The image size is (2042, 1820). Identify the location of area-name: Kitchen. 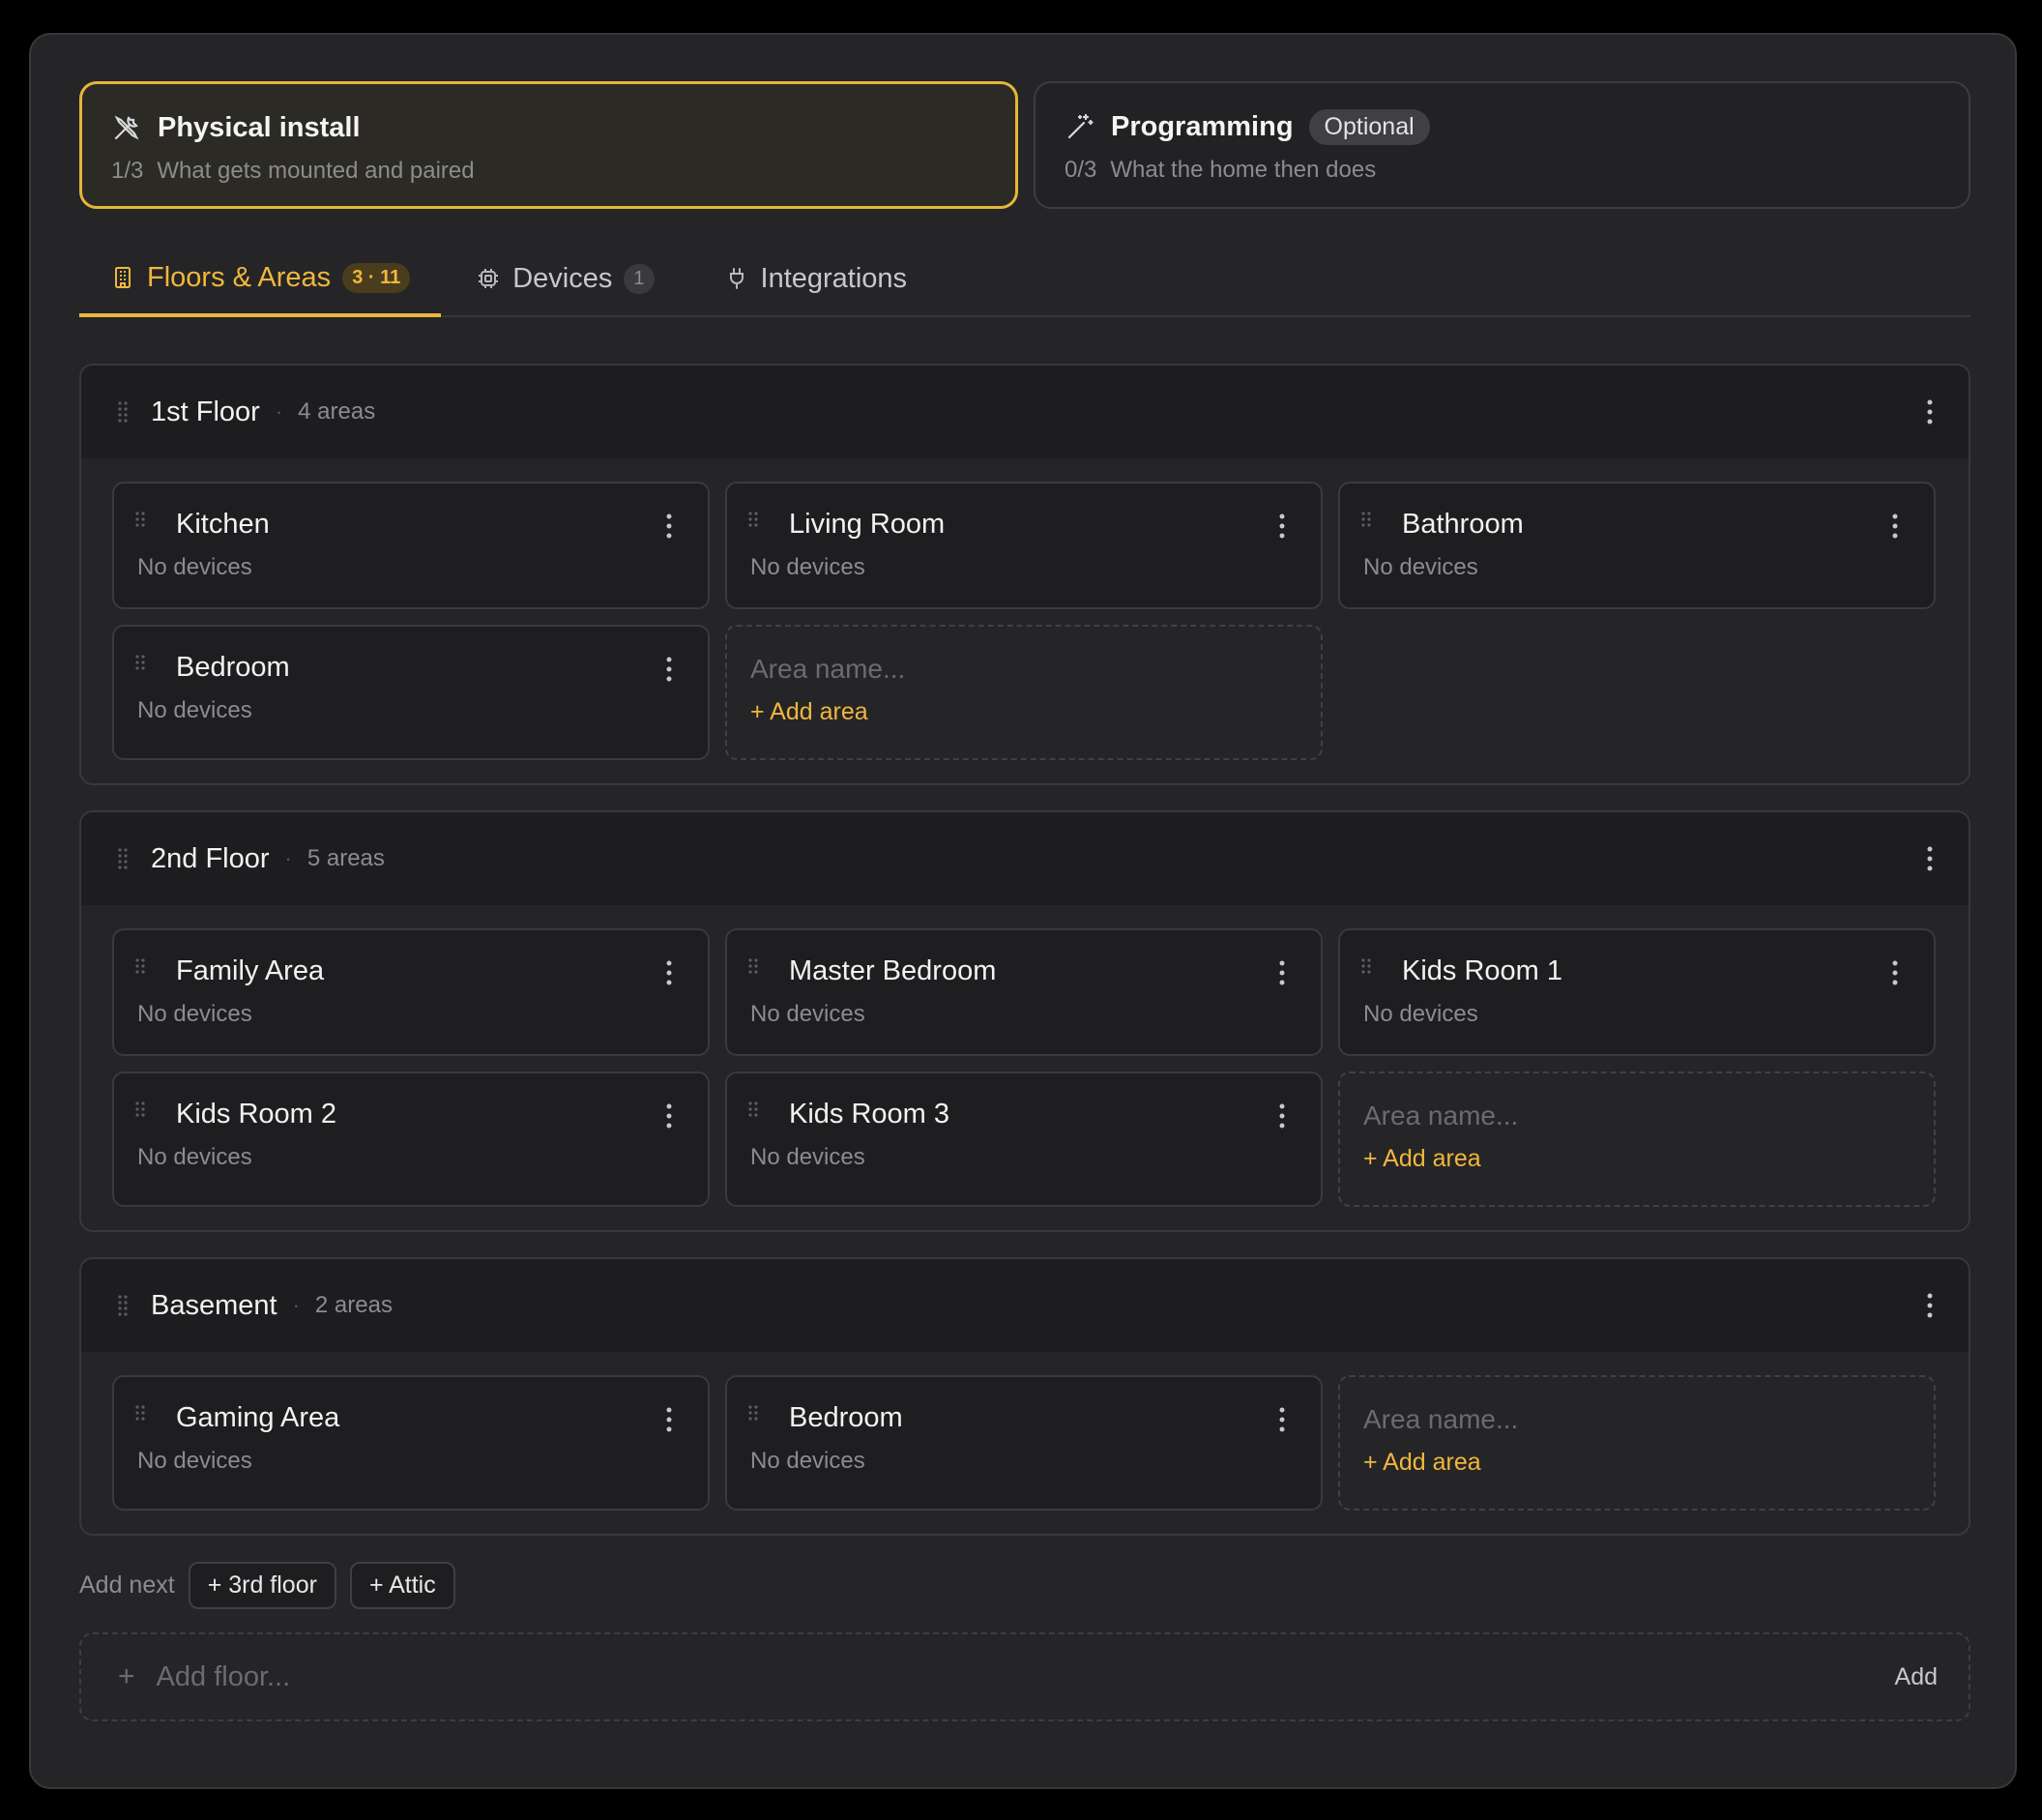
(223, 525).